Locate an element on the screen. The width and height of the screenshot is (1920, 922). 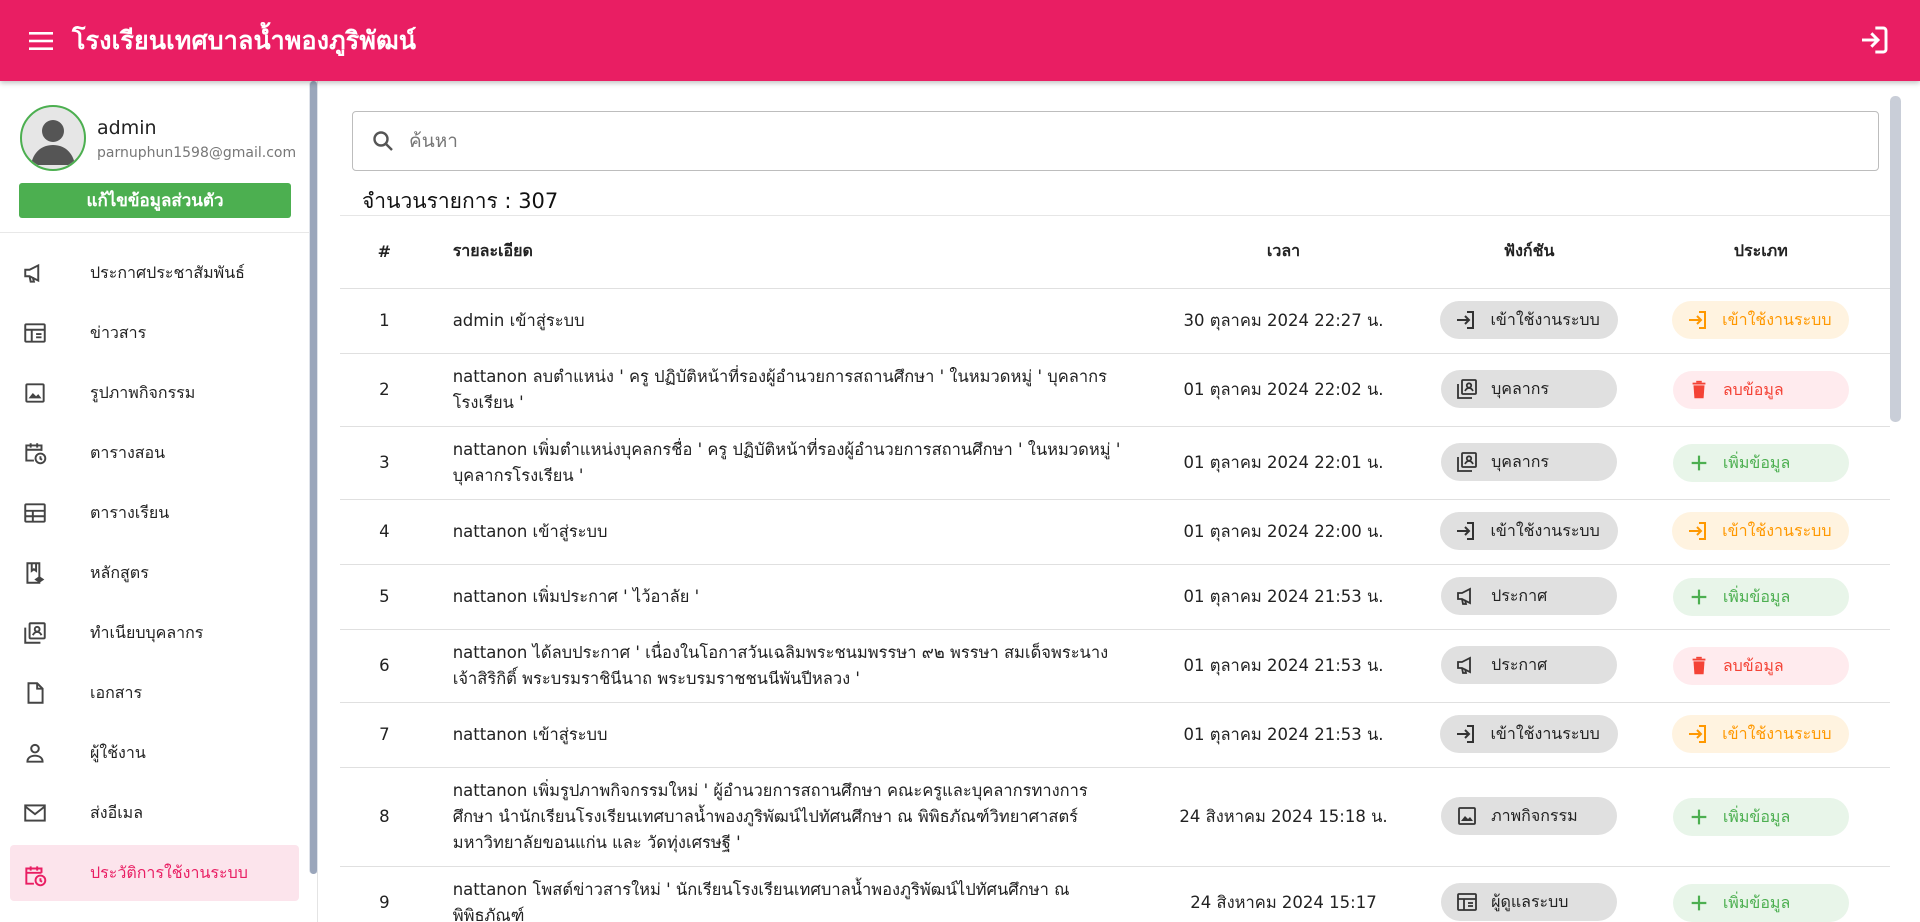
sidebar-item-8: ผู้ใช้งาน is located at coordinates (158, 753).